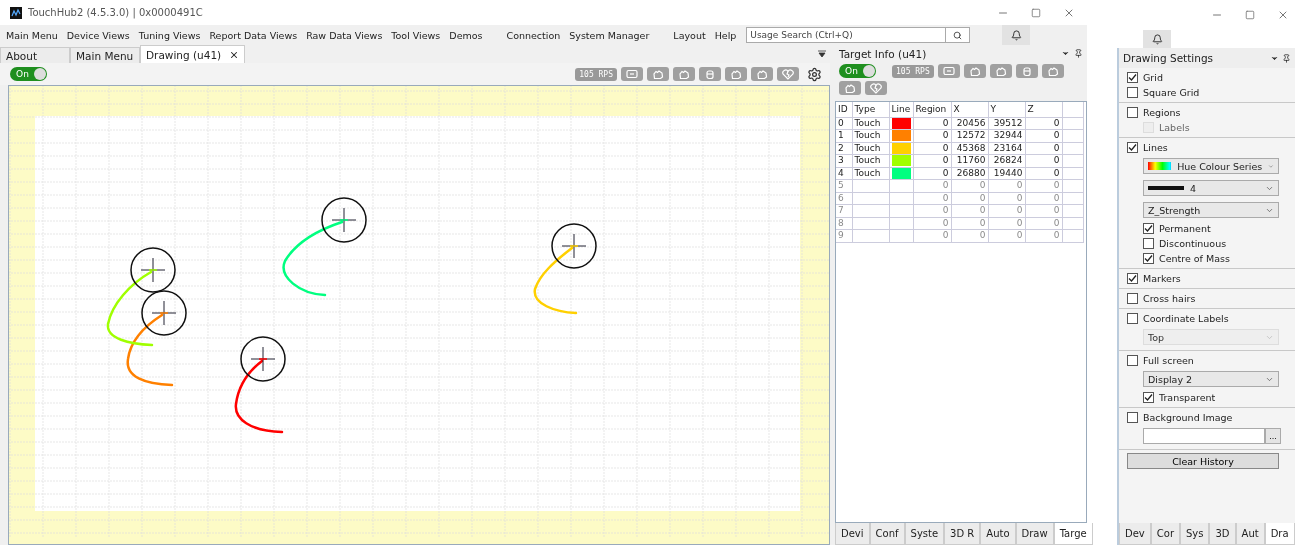 The height and width of the screenshot is (545, 1298). I want to click on document-tab: Main Menu, so click(105, 55).